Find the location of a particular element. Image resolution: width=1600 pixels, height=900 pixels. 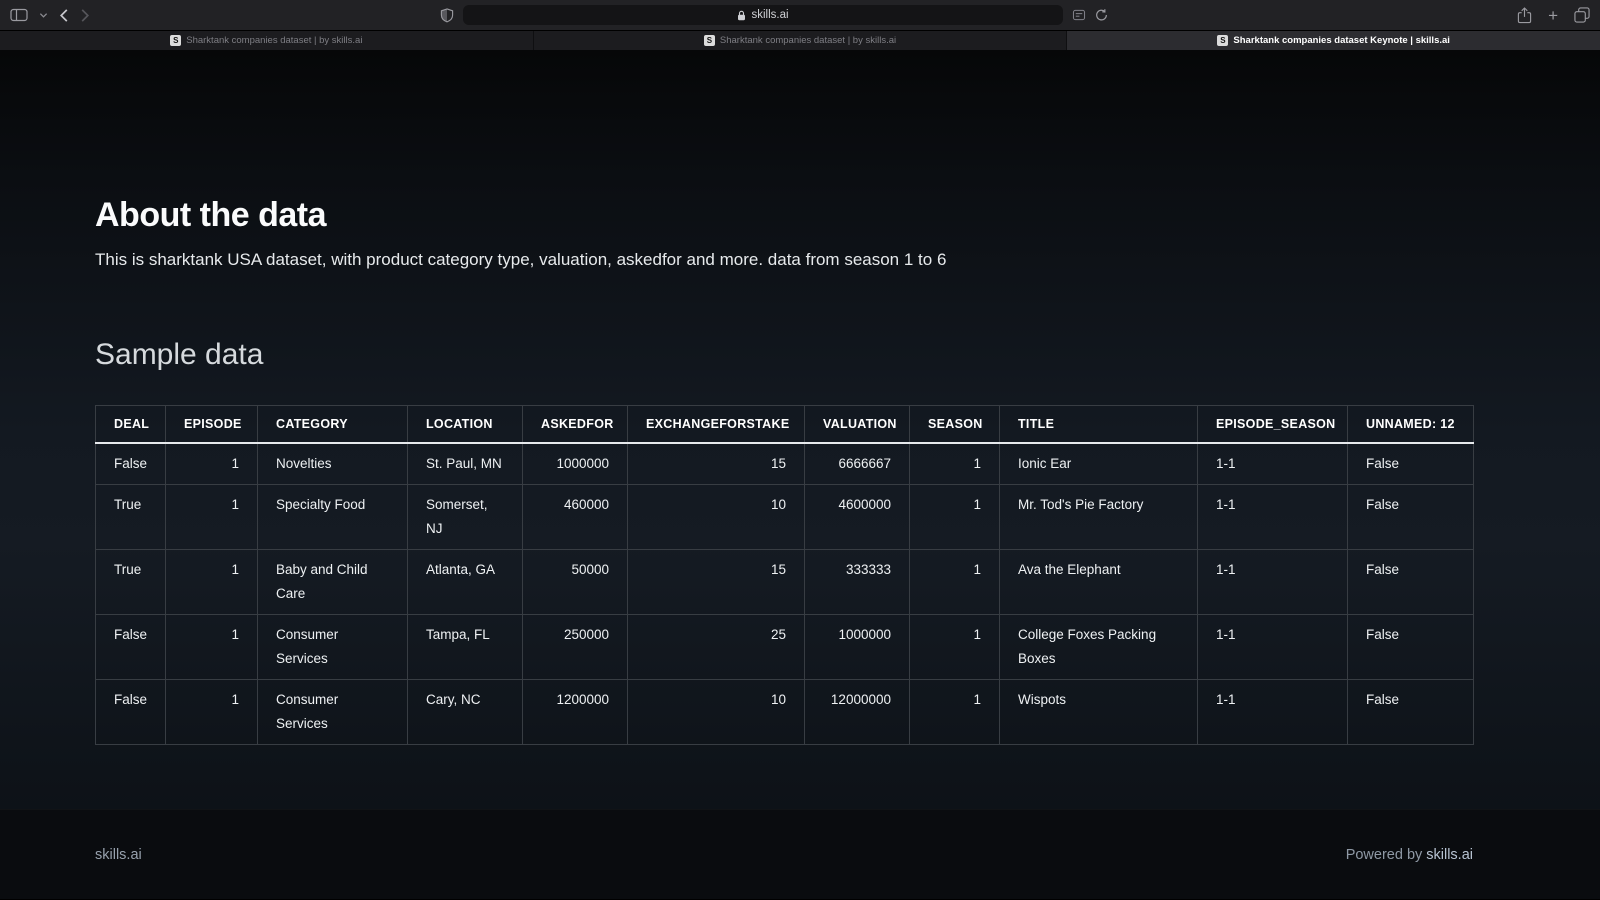

lock-icon is located at coordinates (741, 15).